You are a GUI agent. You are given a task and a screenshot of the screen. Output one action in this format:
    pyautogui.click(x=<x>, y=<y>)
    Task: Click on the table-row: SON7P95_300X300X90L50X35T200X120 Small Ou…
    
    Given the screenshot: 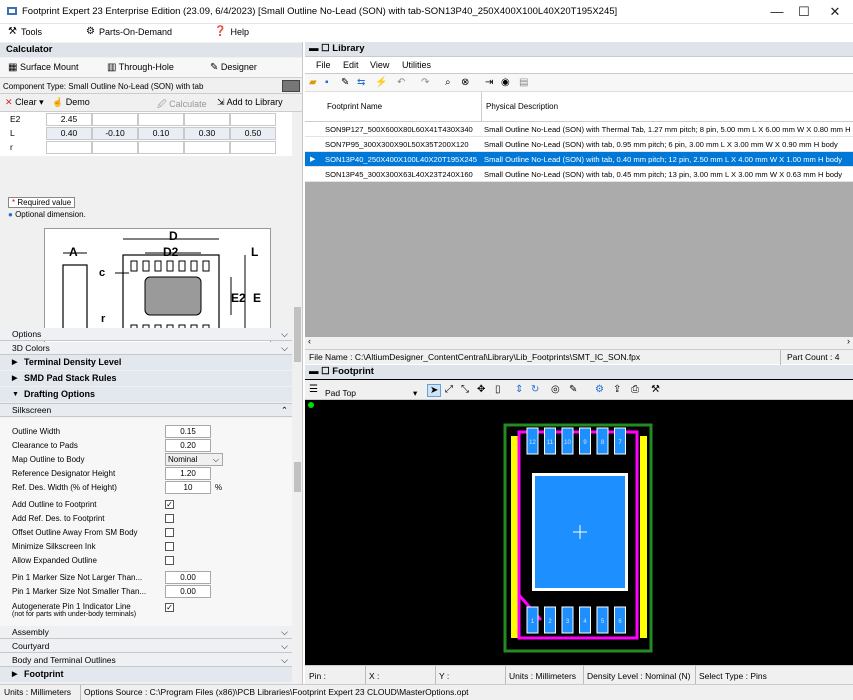 What is the action you would take?
    pyautogui.click(x=579, y=144)
    